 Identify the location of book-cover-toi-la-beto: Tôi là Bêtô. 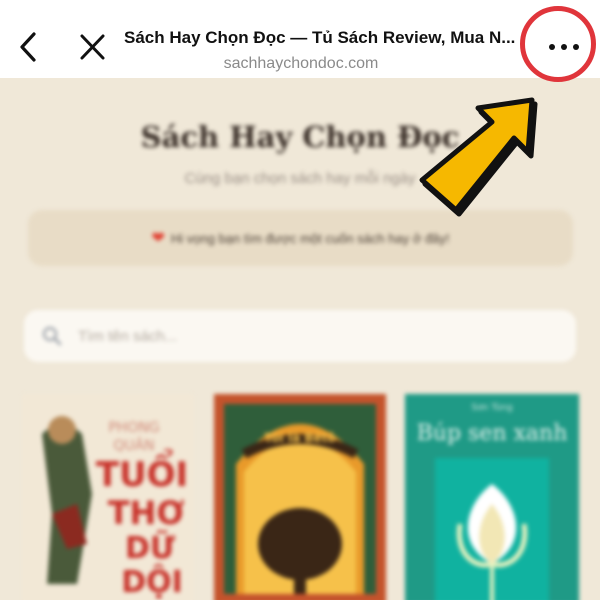
(300, 497).